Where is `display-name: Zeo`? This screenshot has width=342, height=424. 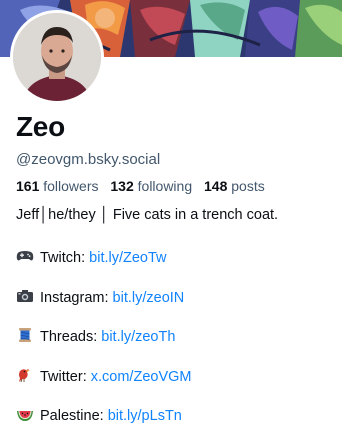 display-name: Zeo is located at coordinates (40, 126).